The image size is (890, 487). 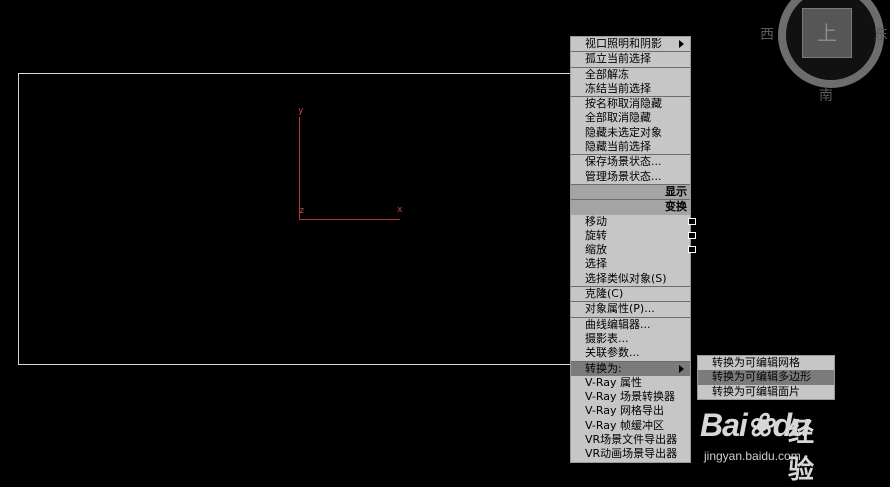 What do you see at coordinates (596, 264) in the screenshot?
I see `menu-item-label: 选择` at bounding box center [596, 264].